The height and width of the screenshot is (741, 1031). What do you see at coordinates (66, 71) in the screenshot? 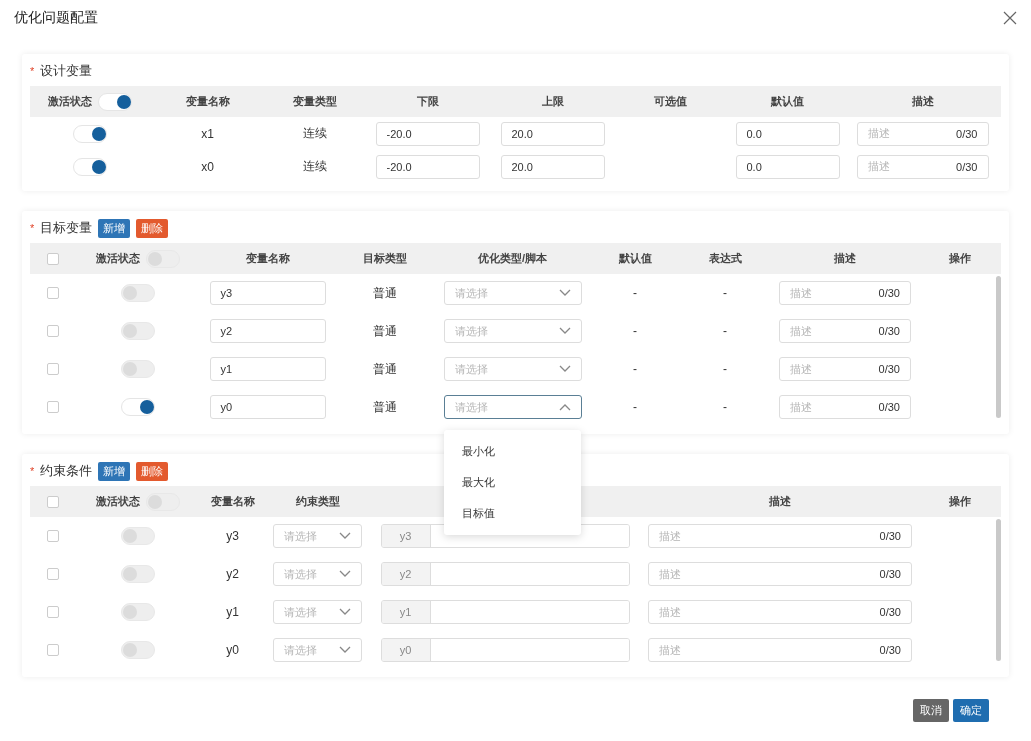
I see `section-title: 设计变量` at bounding box center [66, 71].